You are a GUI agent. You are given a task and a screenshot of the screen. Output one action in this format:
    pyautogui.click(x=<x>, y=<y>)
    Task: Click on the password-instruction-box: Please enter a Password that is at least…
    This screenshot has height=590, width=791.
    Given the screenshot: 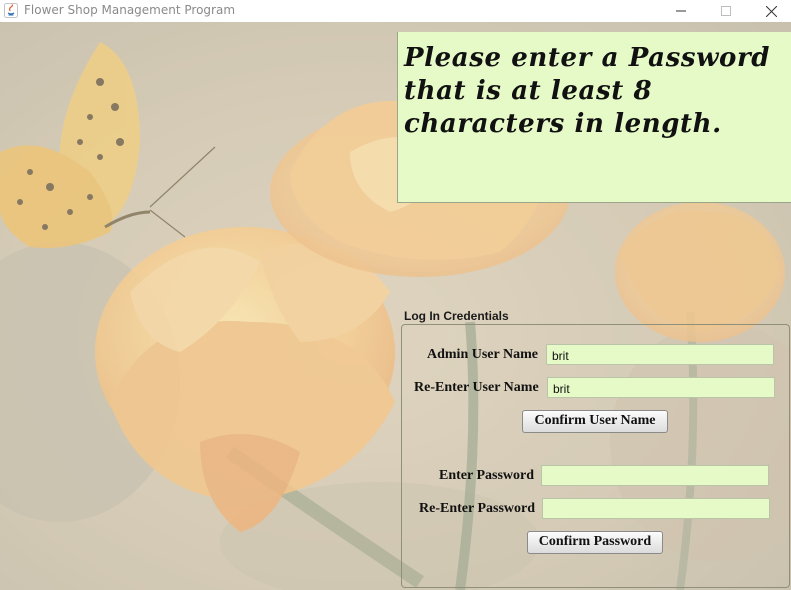 What is the action you would take?
    pyautogui.click(x=594, y=117)
    